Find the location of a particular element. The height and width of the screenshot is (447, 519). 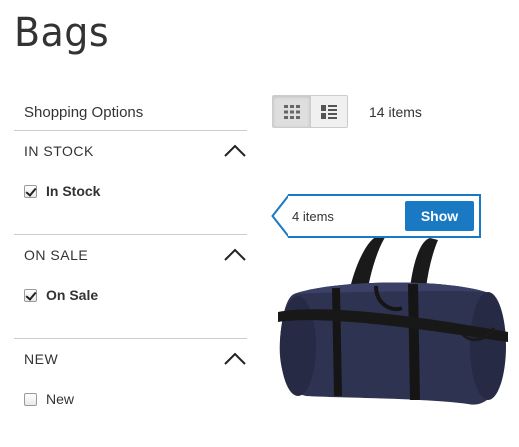

filter-on-sale-header: ON SALE is located at coordinates (130, 254).